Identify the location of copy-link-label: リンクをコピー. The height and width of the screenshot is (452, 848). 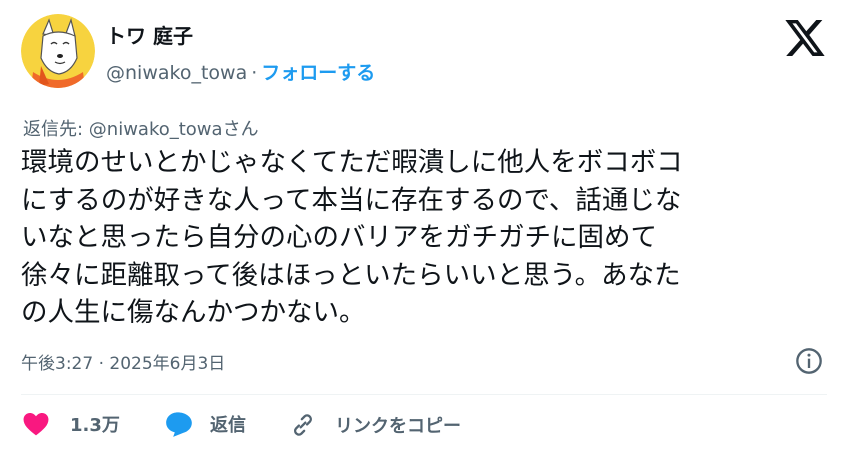
(398, 426).